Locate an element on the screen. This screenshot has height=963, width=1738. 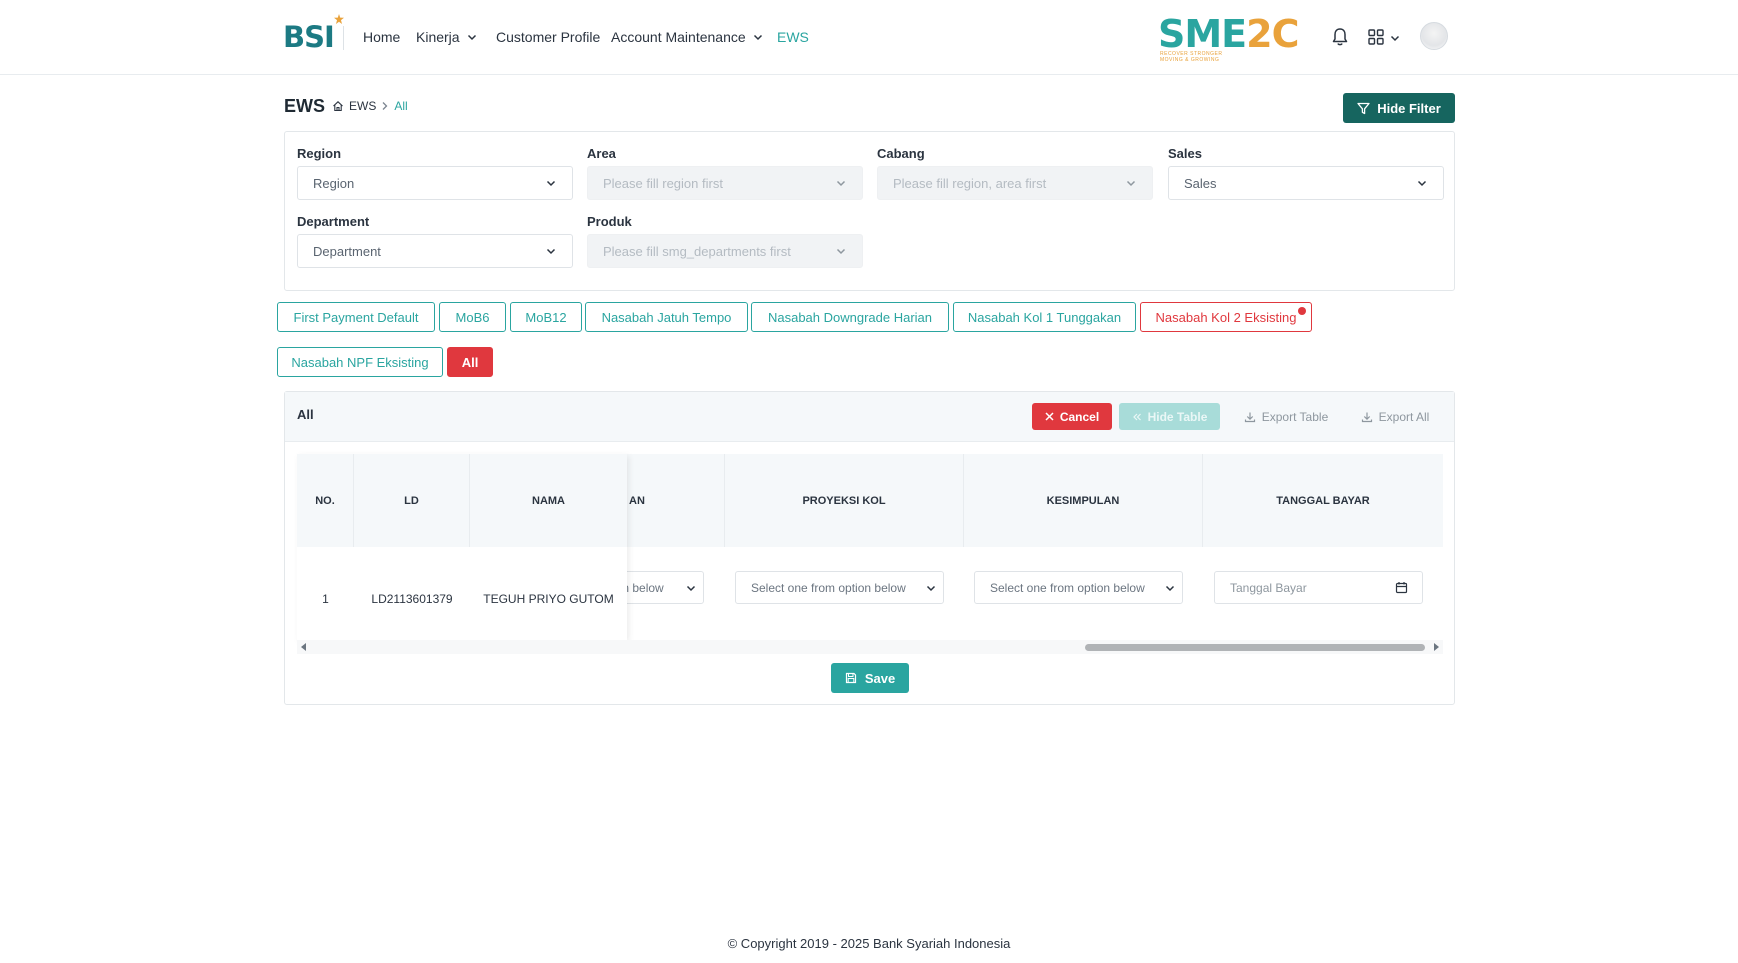
tab-nasabah-downgrade-harian: Nasabah Downgrade Harian is located at coordinates (850, 317).